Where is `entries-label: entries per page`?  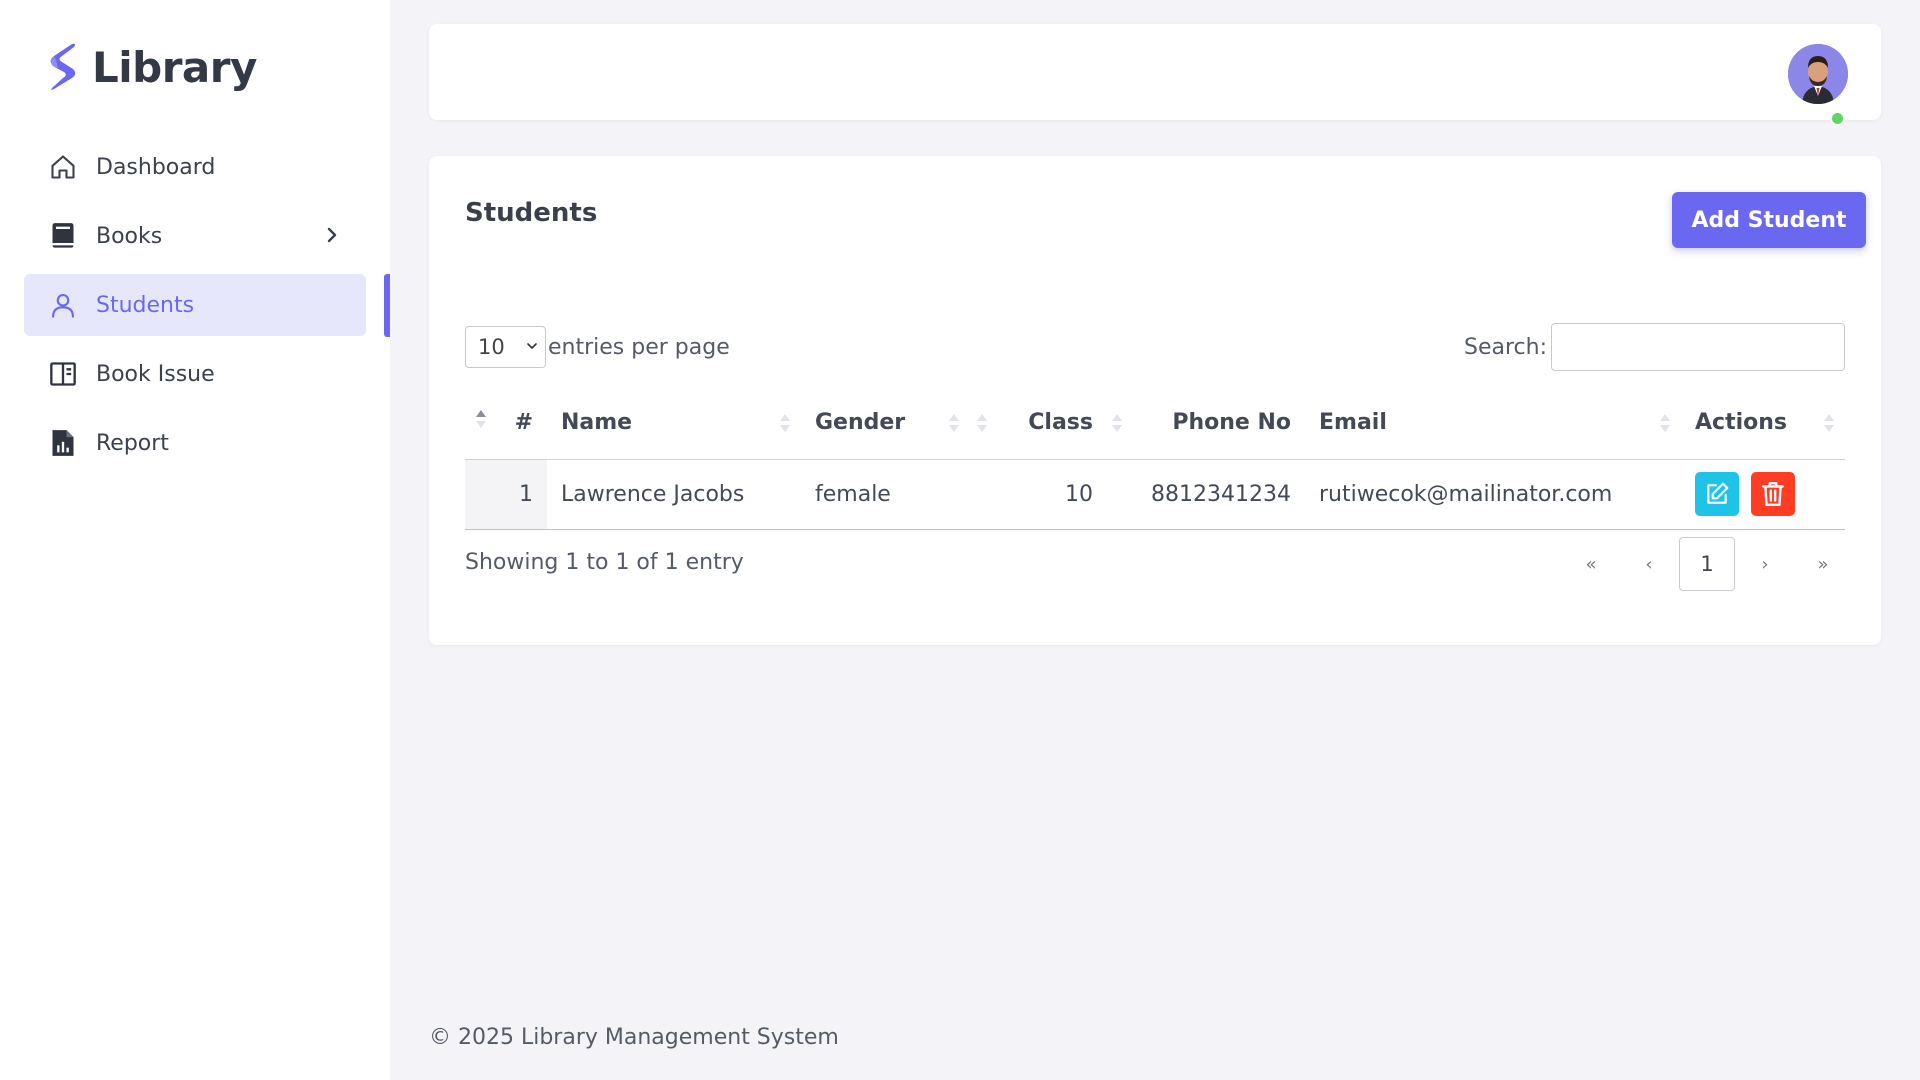 entries-label: entries per page is located at coordinates (639, 347).